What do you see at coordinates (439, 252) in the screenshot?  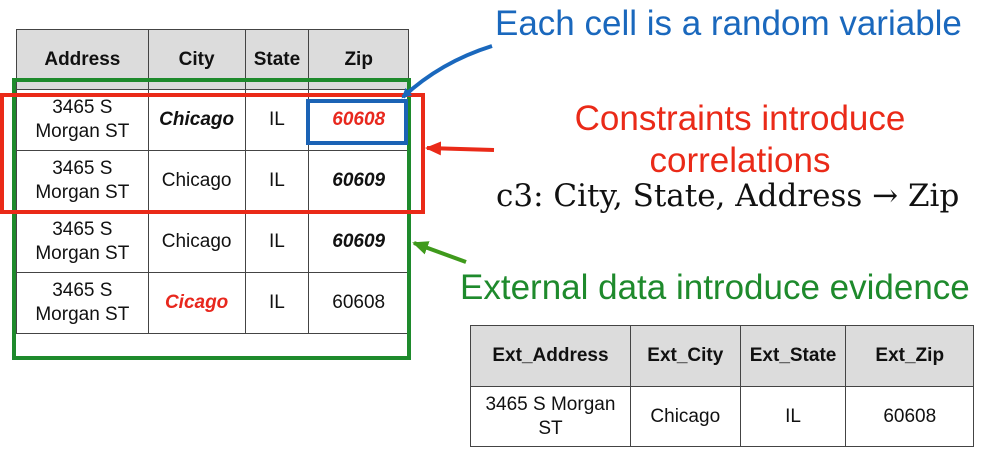 I see `evidence-pointer-arrow` at bounding box center [439, 252].